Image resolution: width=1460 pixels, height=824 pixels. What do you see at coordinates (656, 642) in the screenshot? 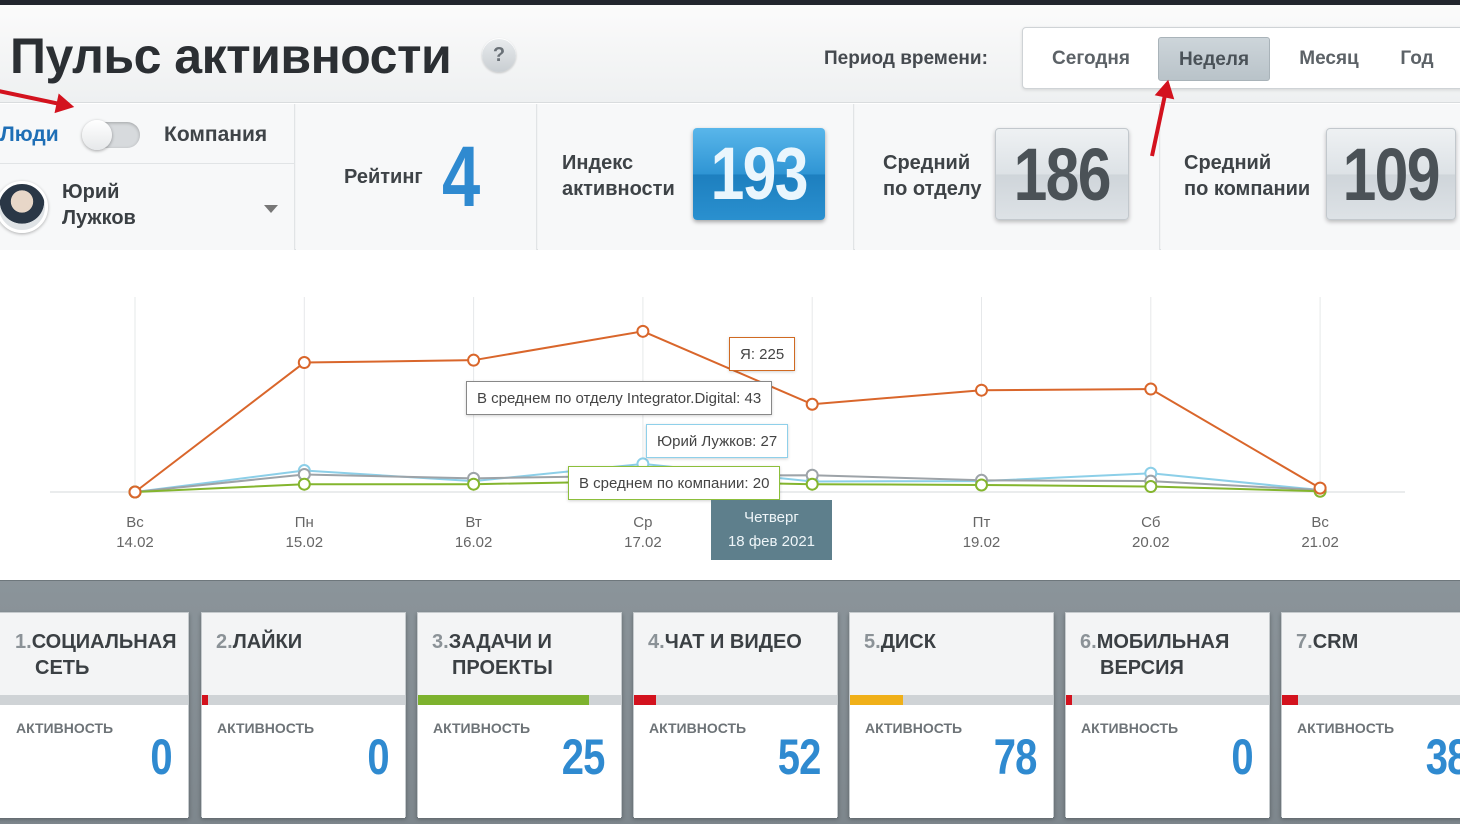
I see `tool-number: 4.` at bounding box center [656, 642].